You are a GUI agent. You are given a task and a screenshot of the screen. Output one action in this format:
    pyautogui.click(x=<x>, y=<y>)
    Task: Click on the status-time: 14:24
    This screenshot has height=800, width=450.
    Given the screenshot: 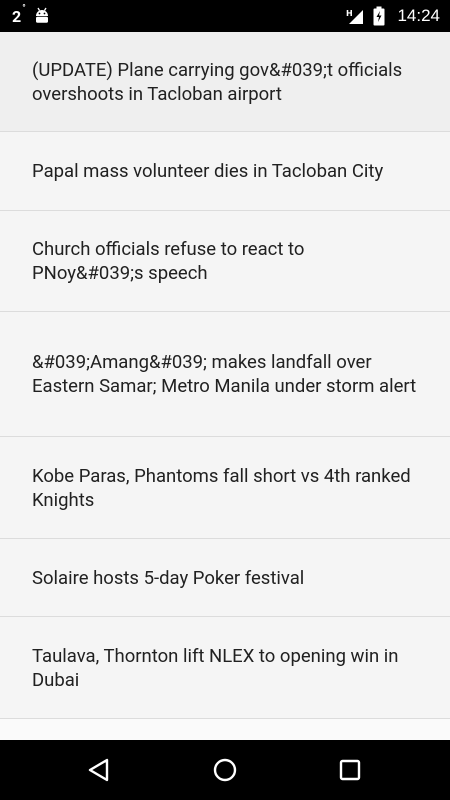 What is the action you would take?
    pyautogui.click(x=418, y=15)
    